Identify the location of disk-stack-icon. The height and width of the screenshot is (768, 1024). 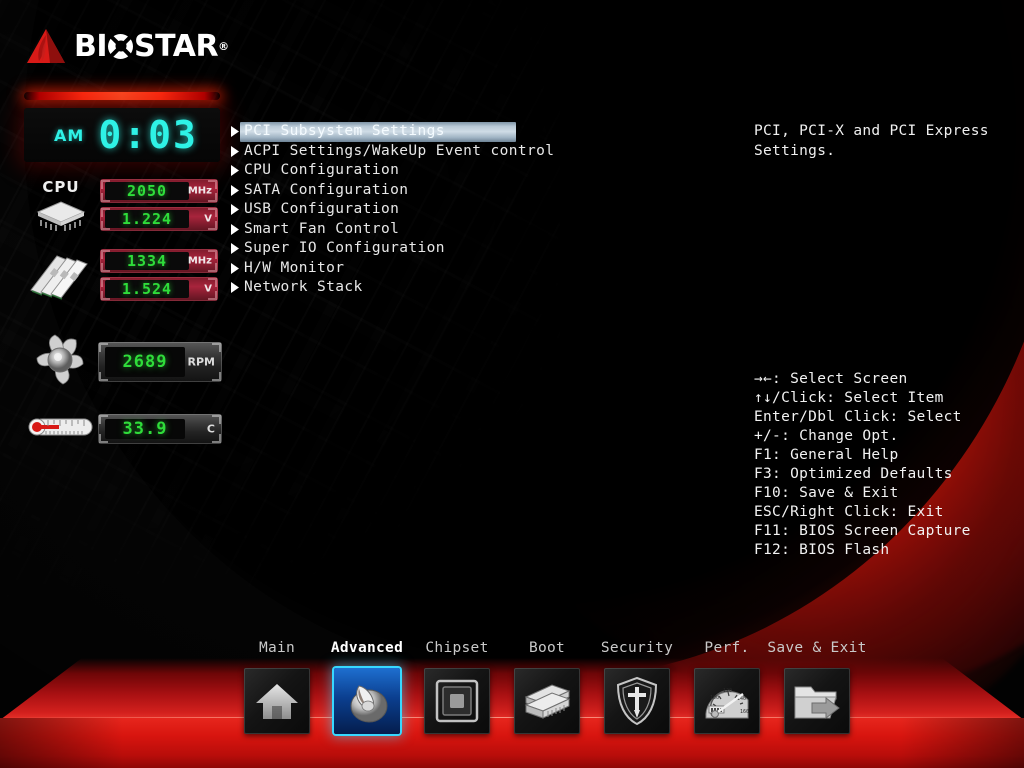
(547, 701).